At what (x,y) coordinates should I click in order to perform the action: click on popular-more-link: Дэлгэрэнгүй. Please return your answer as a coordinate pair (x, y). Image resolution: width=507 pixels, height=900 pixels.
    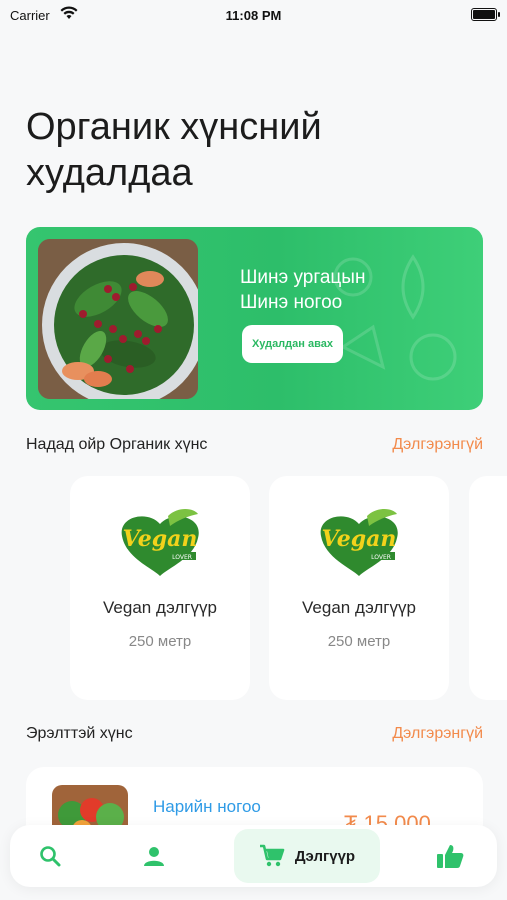
    Looking at the image, I should click on (437, 734).